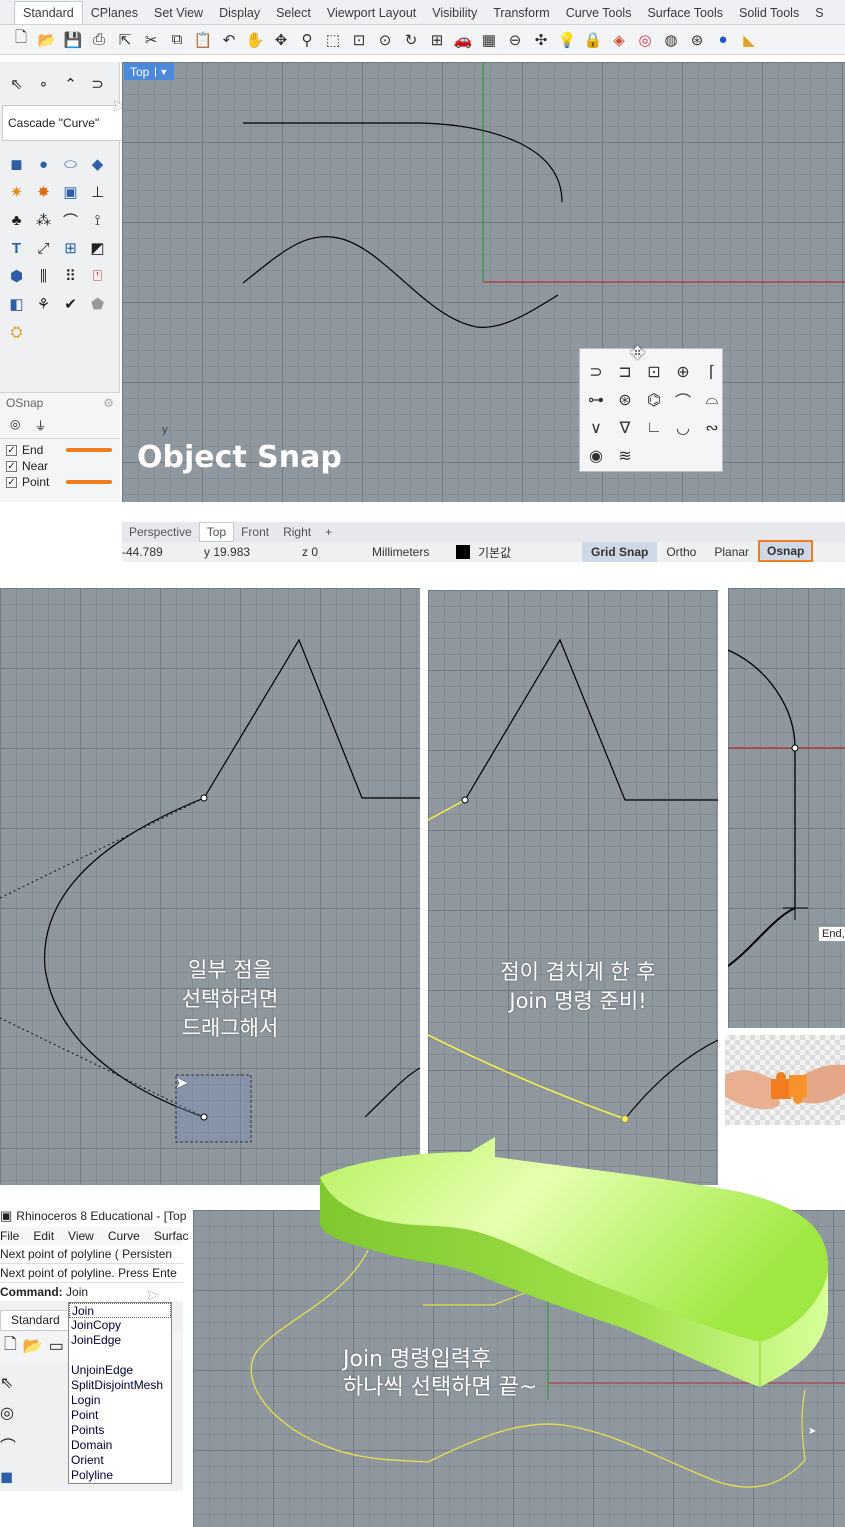 This screenshot has height=1527, width=845. What do you see at coordinates (637, 353) in the screenshot?
I see `move-handle-icon: ✥` at bounding box center [637, 353].